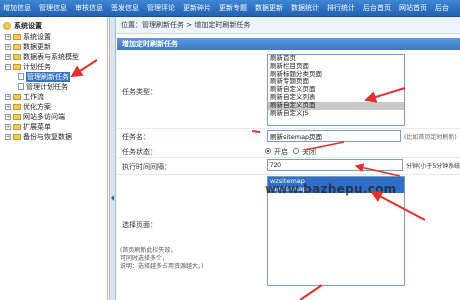 The height and width of the screenshot is (300, 460). I want to click on open-folder-icon, so click(17, 66).